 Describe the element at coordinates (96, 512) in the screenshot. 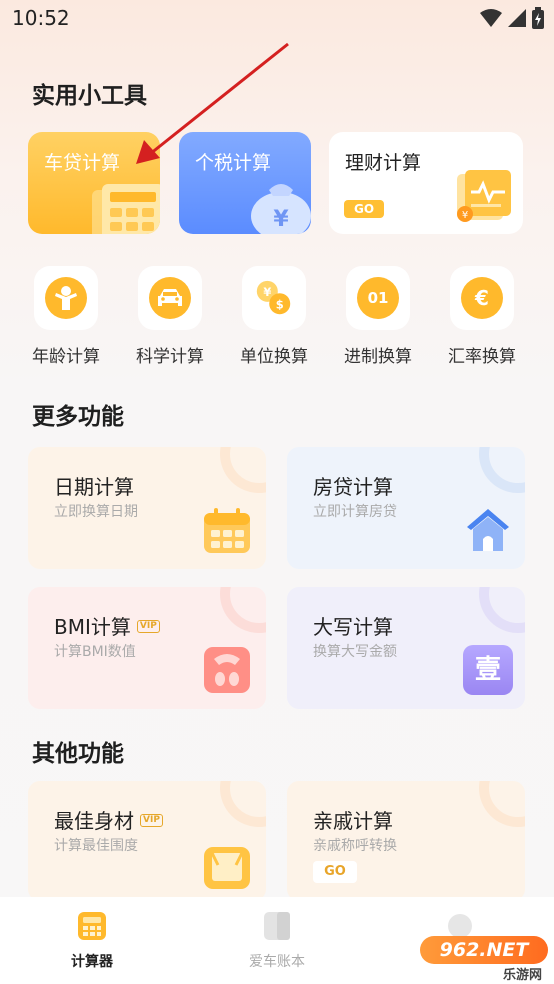

I see `card-subtitle: 立即换算日期` at that location.